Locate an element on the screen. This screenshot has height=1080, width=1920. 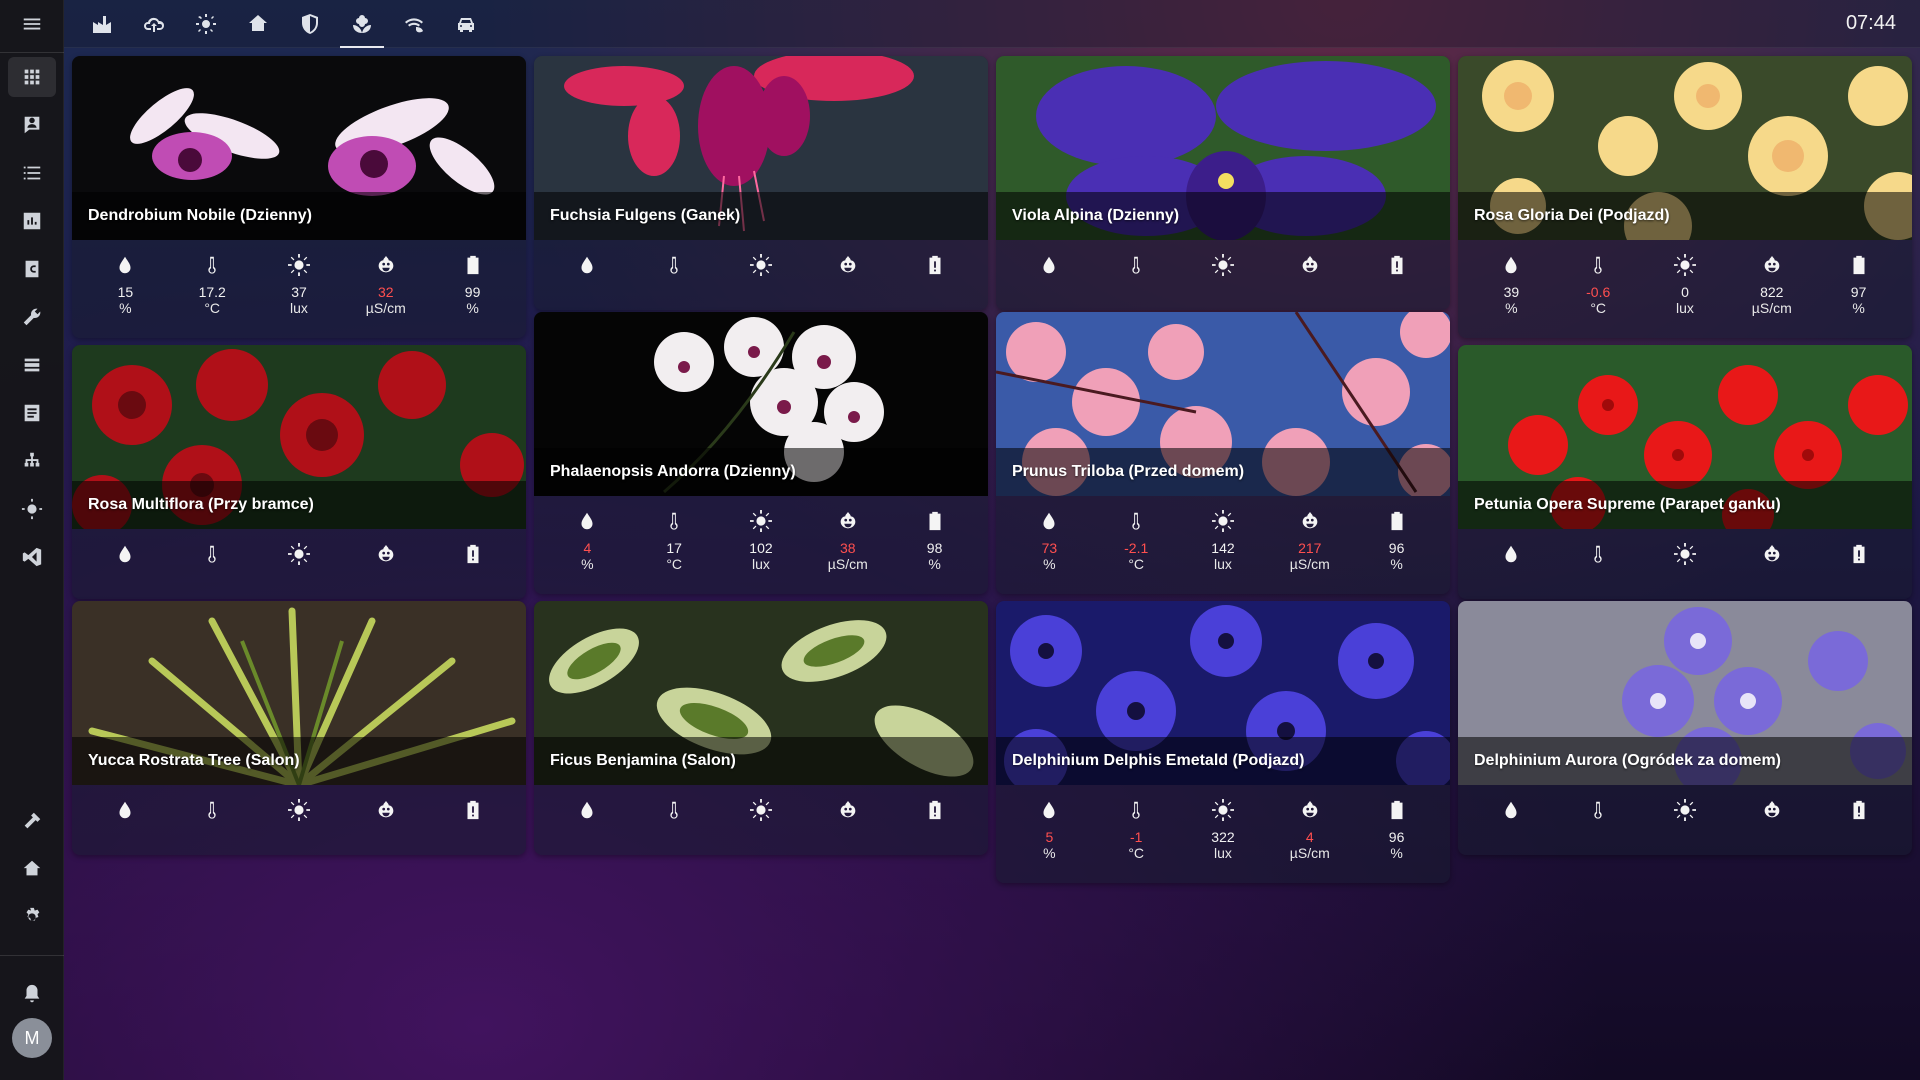
water-drop-icon is located at coordinates (1511, 554).